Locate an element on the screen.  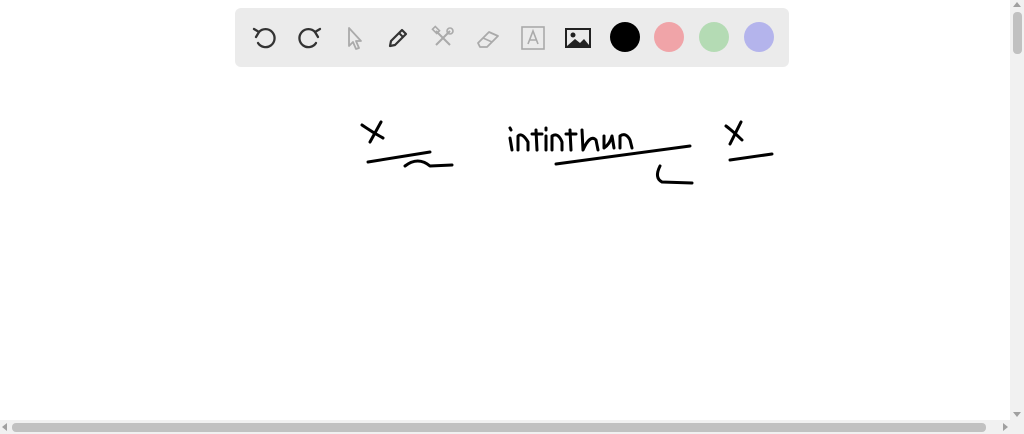
color-swatch-pink is located at coordinates (669, 37).